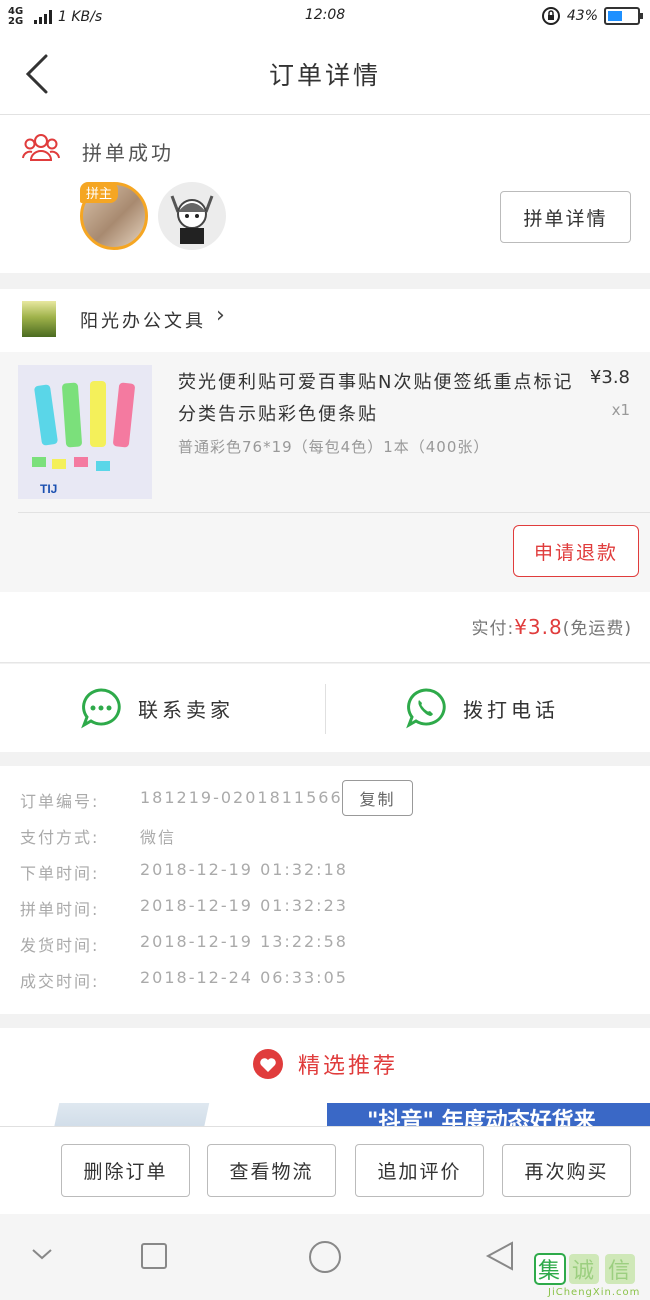  What do you see at coordinates (99, 192) in the screenshot?
I see `leader-badge: 拼主` at bounding box center [99, 192].